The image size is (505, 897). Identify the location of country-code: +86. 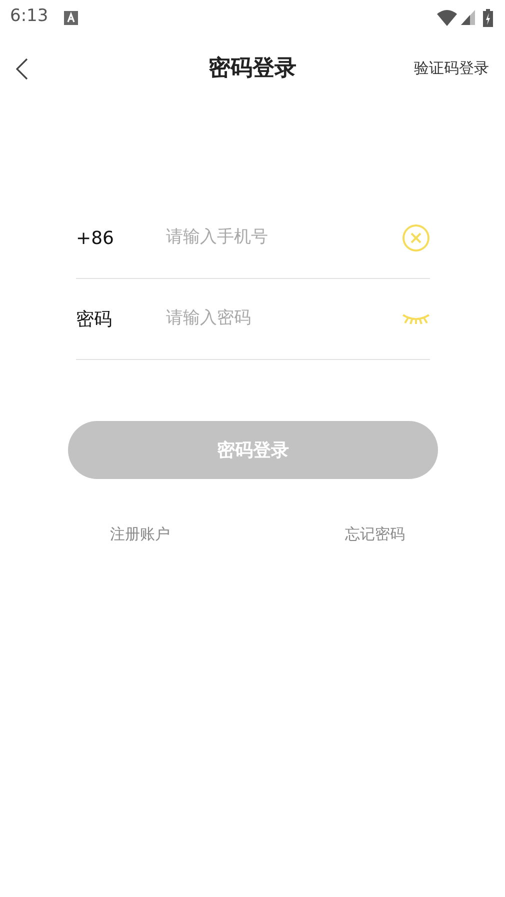
(95, 238).